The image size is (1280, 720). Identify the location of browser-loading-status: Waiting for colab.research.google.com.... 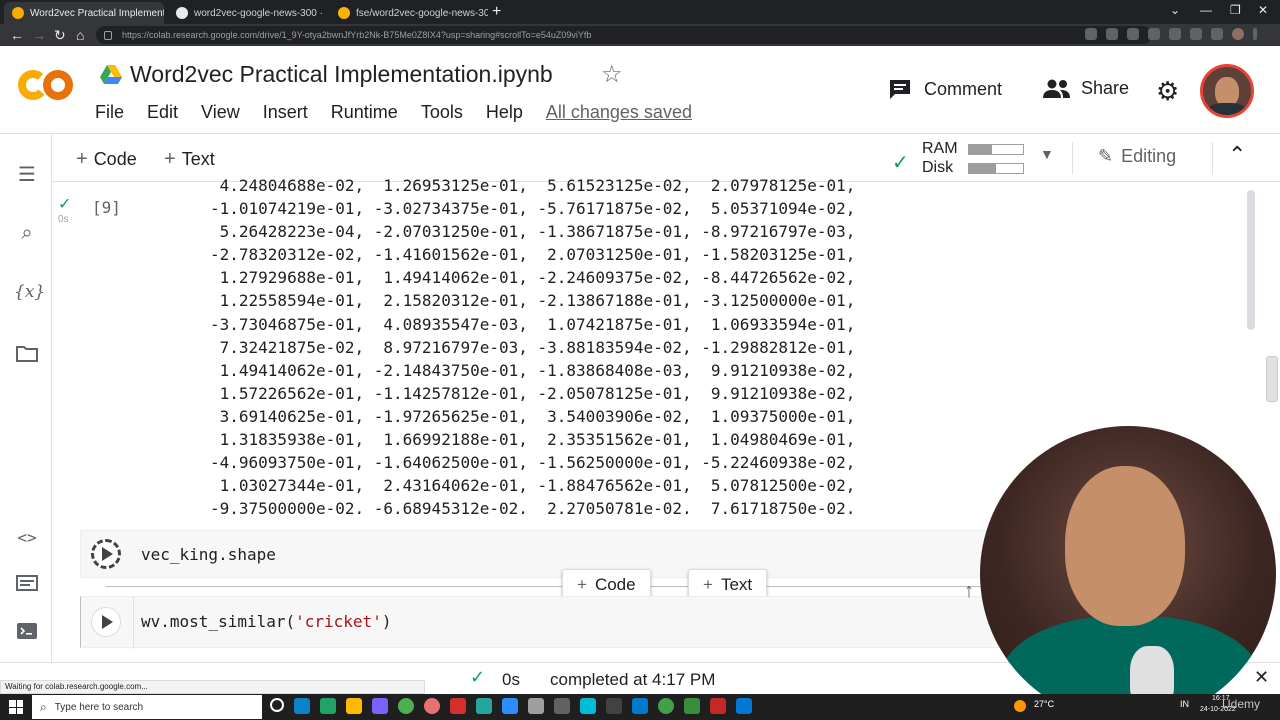
(212, 687).